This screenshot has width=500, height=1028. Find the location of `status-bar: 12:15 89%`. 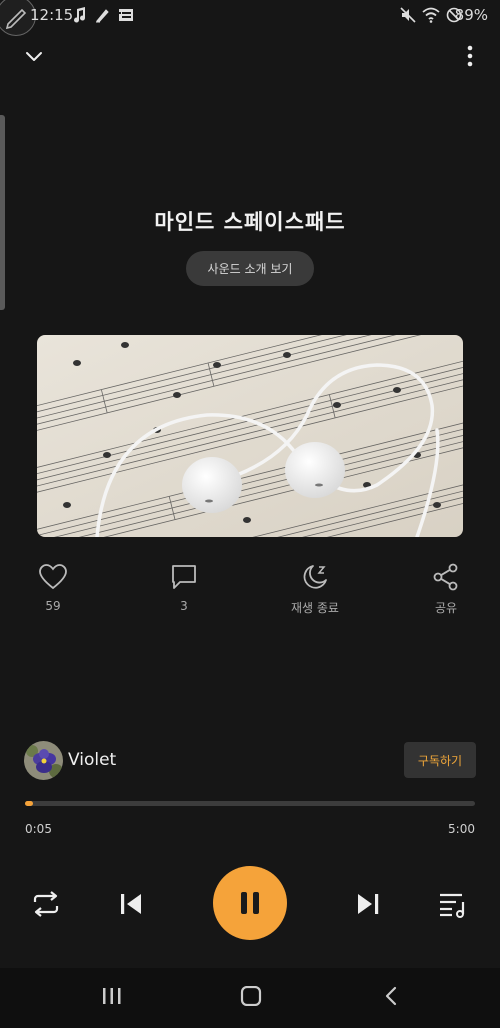

status-bar: 12:15 89% is located at coordinates (250, 18).